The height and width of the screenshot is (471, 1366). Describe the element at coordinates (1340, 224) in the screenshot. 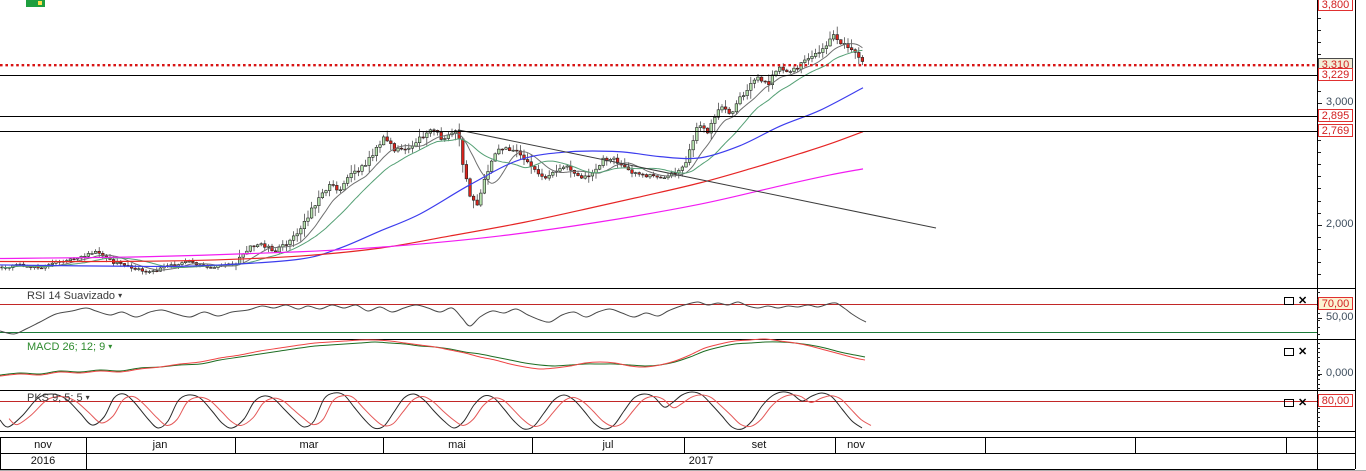

I see `axis-tick-label: 2,000` at that location.